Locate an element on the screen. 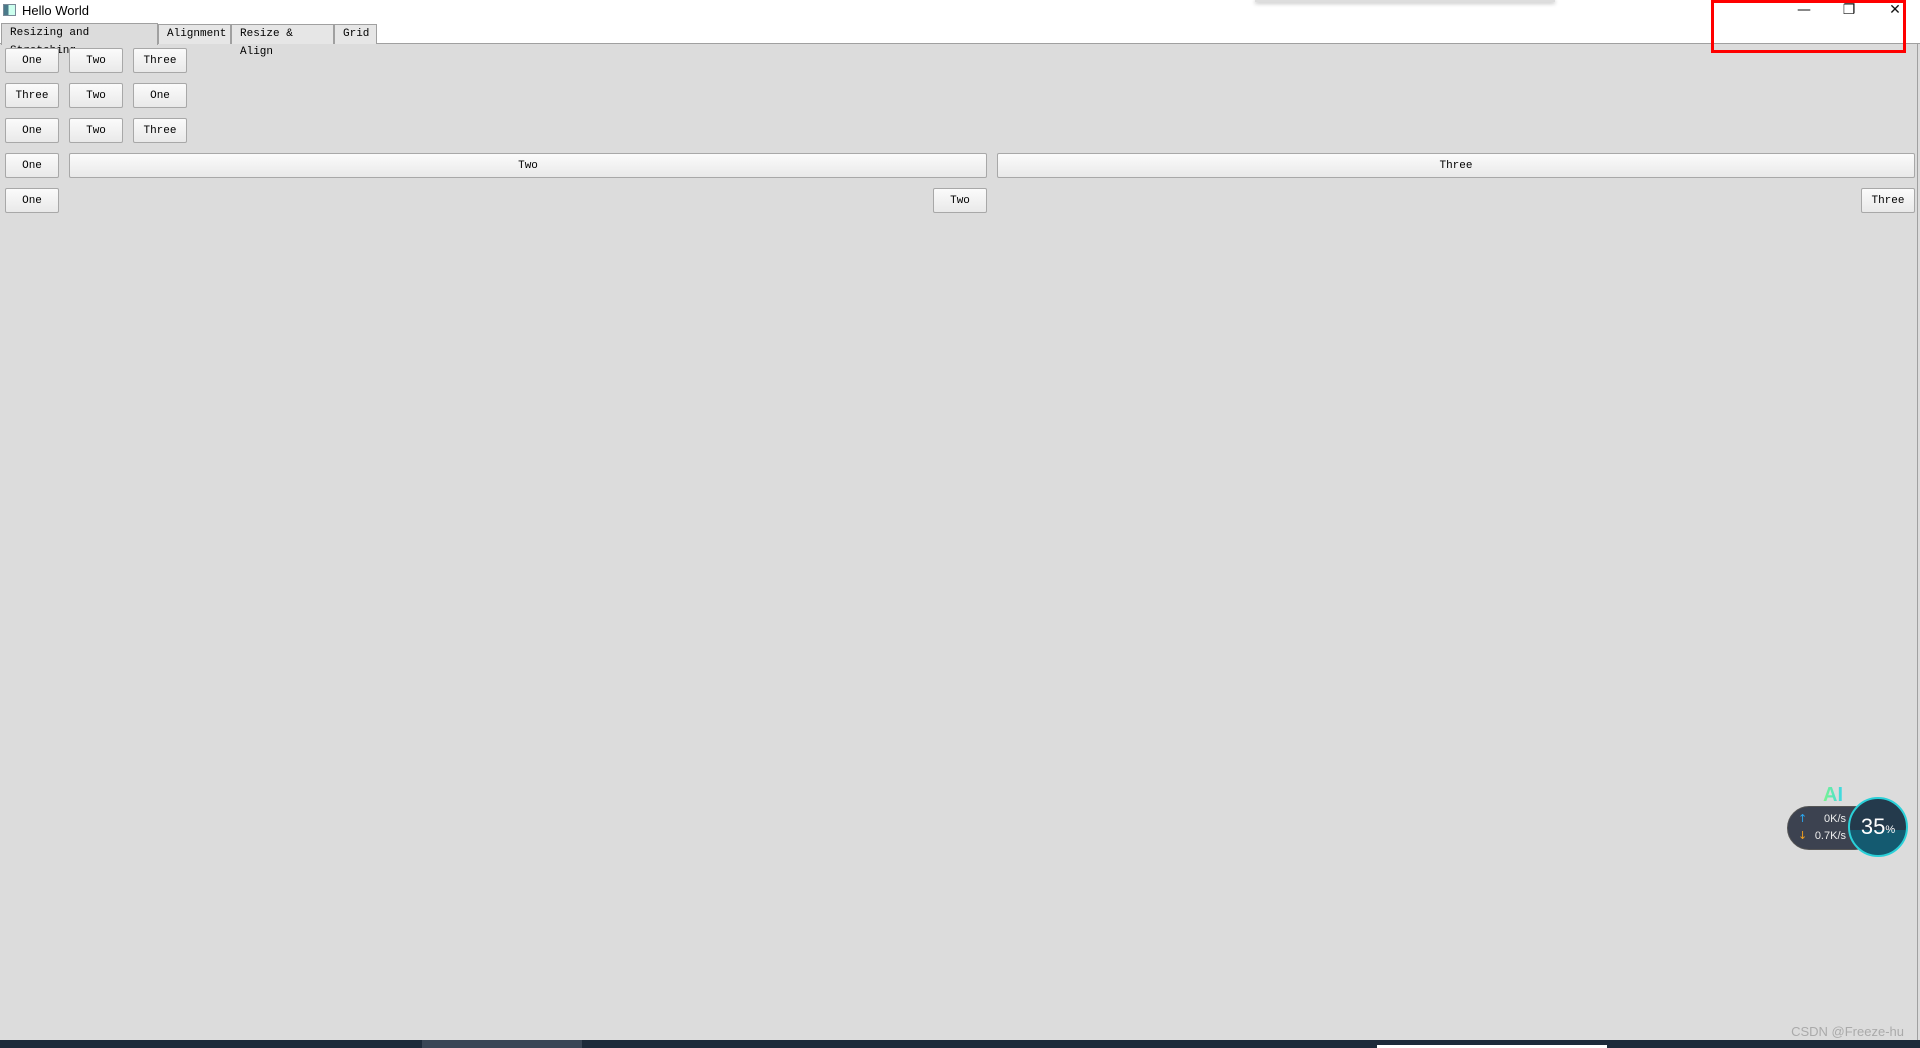 The height and width of the screenshot is (1048, 1920). cpu-gauge: 35% is located at coordinates (1878, 827).